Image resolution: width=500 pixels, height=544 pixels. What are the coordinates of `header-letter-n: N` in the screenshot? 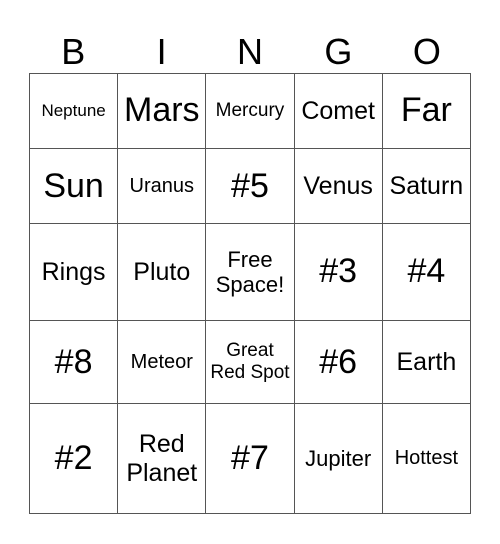 It's located at (250, 51).